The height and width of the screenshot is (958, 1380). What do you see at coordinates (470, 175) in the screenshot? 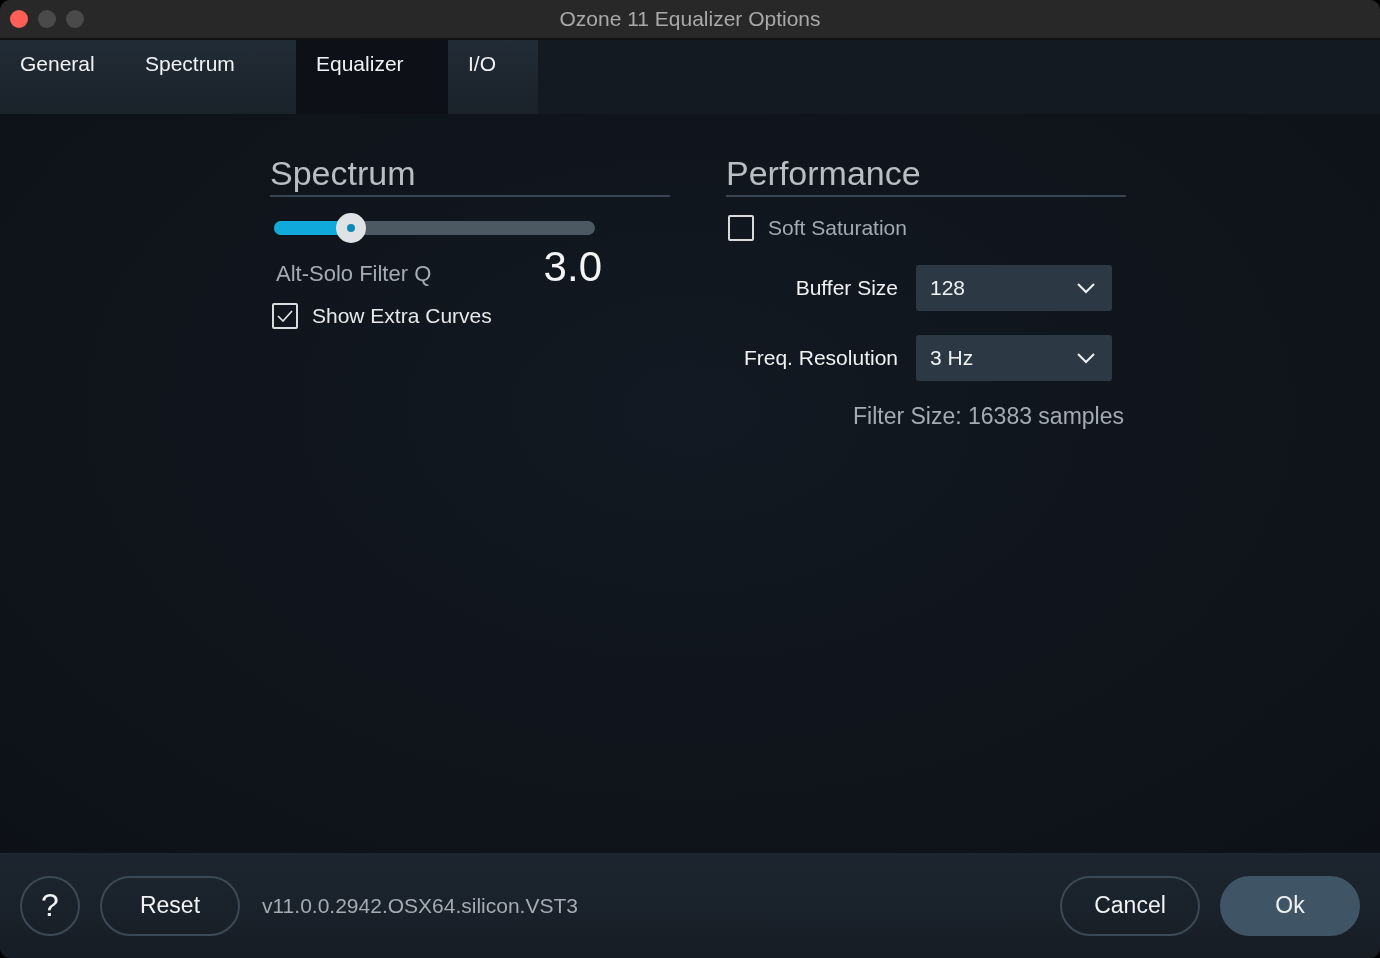
I see `section-heading: Spectrum` at bounding box center [470, 175].